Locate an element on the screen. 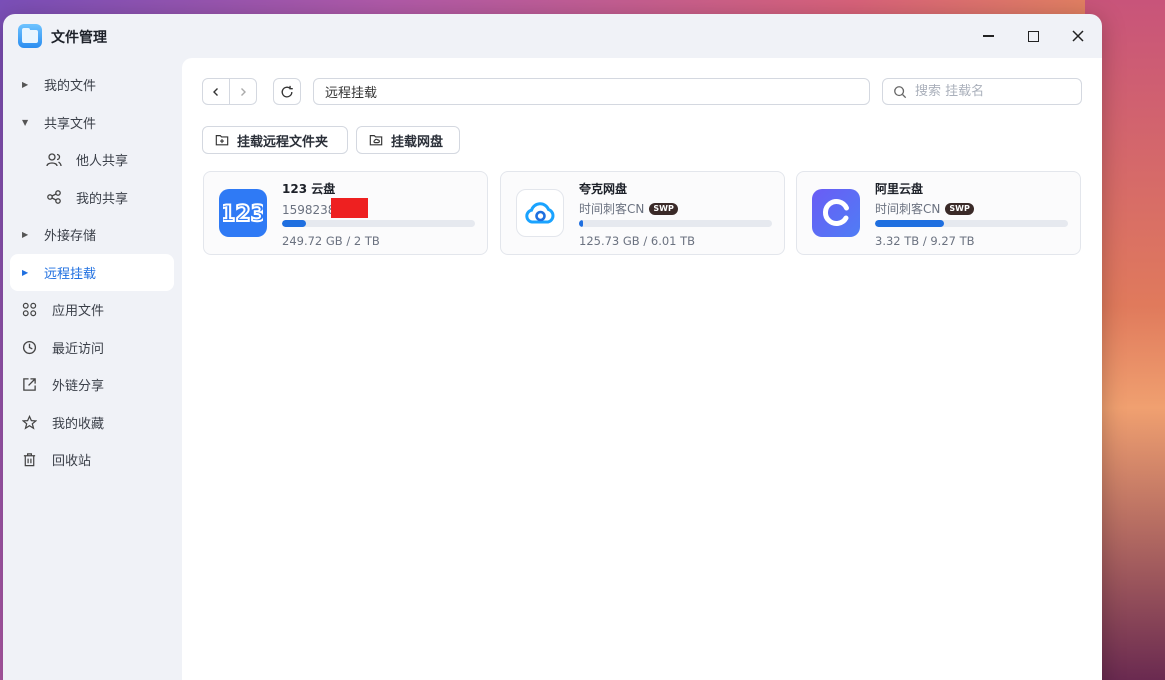 This screenshot has height=680, width=1165. history-navigation is located at coordinates (229, 91).